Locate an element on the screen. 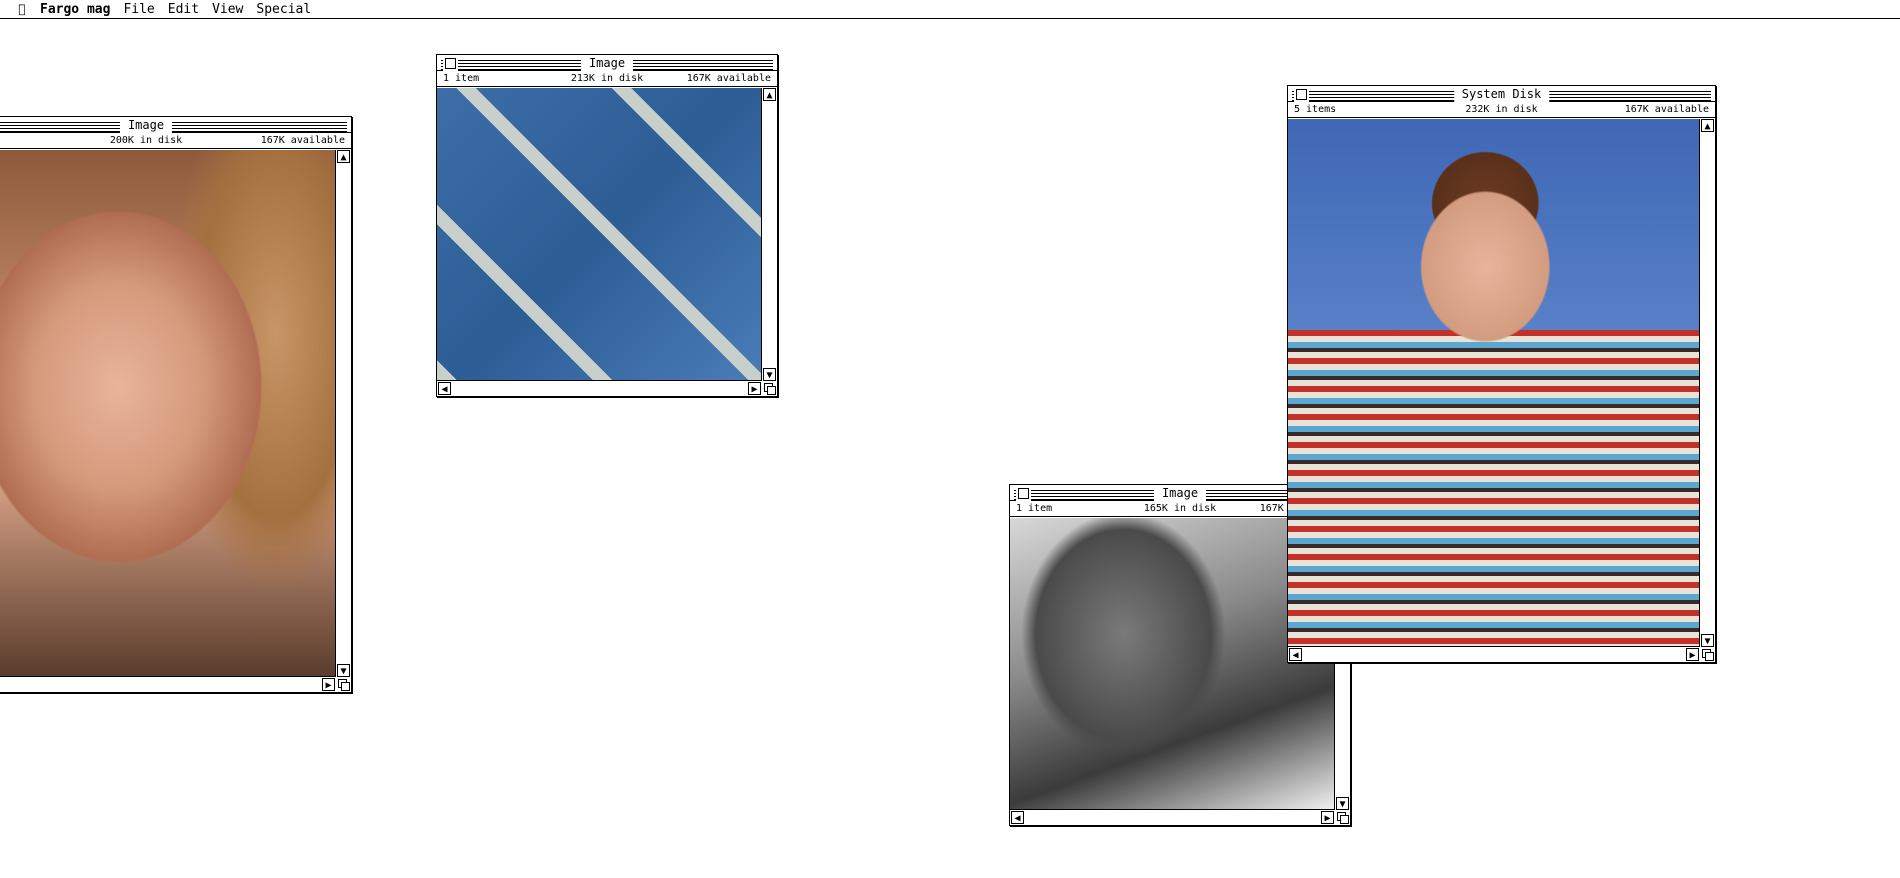 This screenshot has width=1900, height=878. floppy-disks-photo is located at coordinates (599, 234).